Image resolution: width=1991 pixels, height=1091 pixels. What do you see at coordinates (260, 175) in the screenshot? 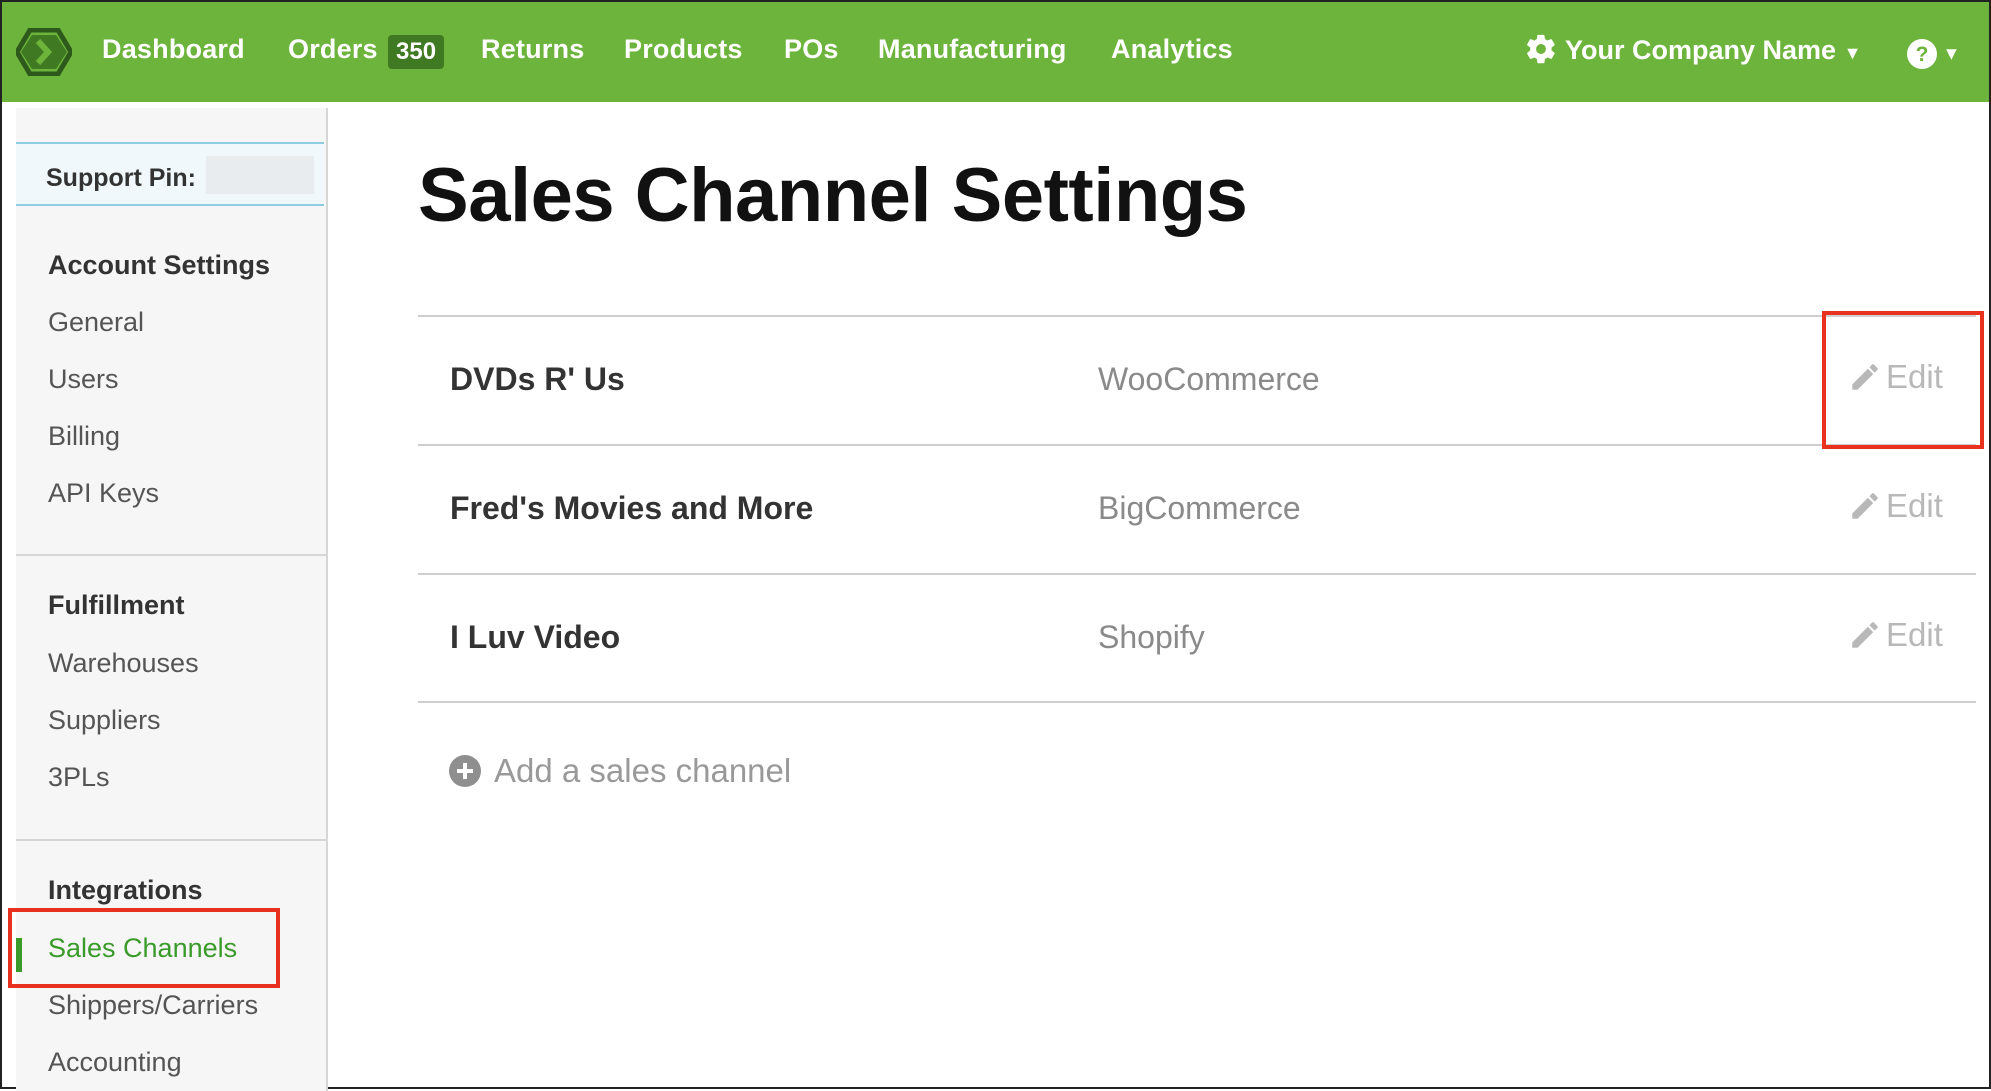
I see `support-pin-value` at bounding box center [260, 175].